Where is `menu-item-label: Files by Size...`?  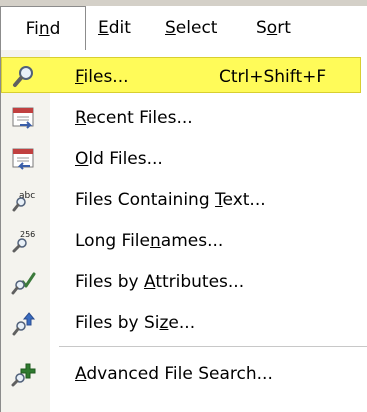 menu-item-label: Files by Size... is located at coordinates (135, 323).